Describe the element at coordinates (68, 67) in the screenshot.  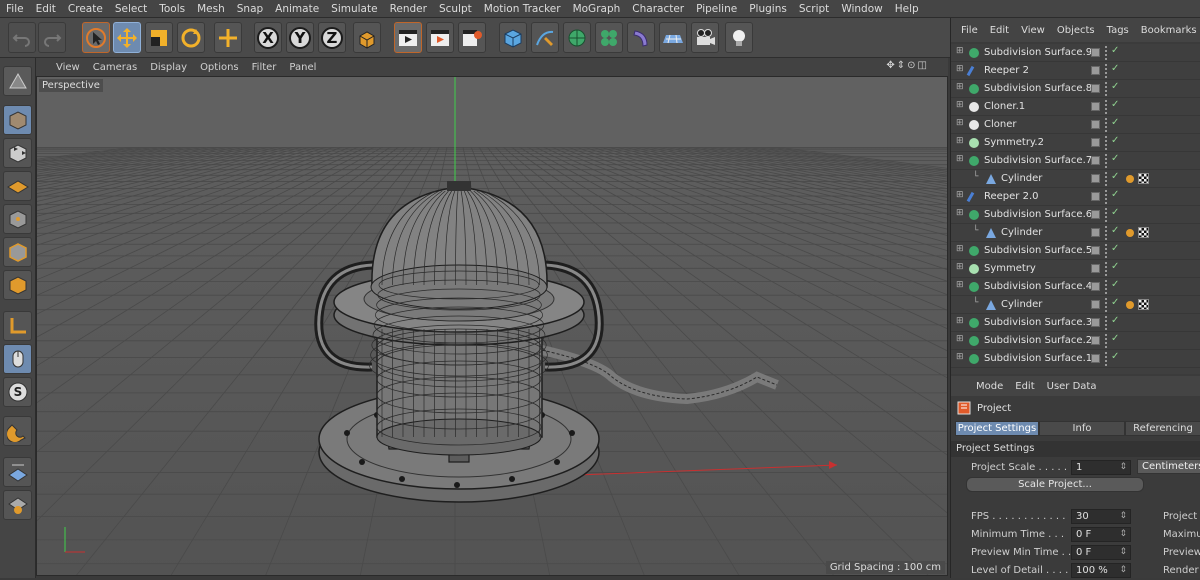
I see `viewport-menu-view: View` at that location.